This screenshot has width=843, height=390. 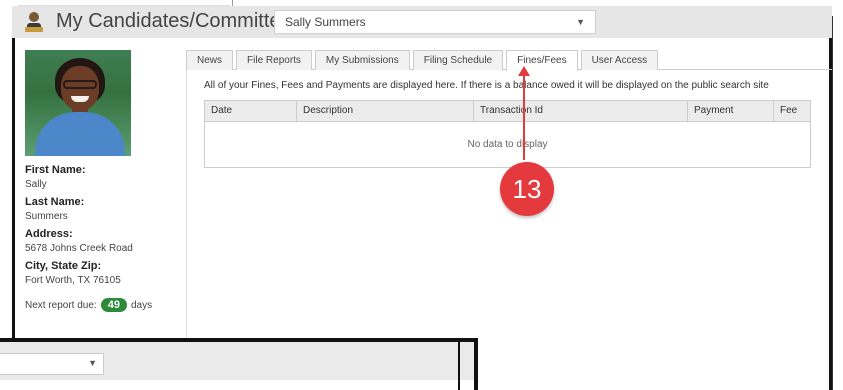 What do you see at coordinates (581, 111) in the screenshot?
I see `column-transaction-id: Transaction Id` at bounding box center [581, 111].